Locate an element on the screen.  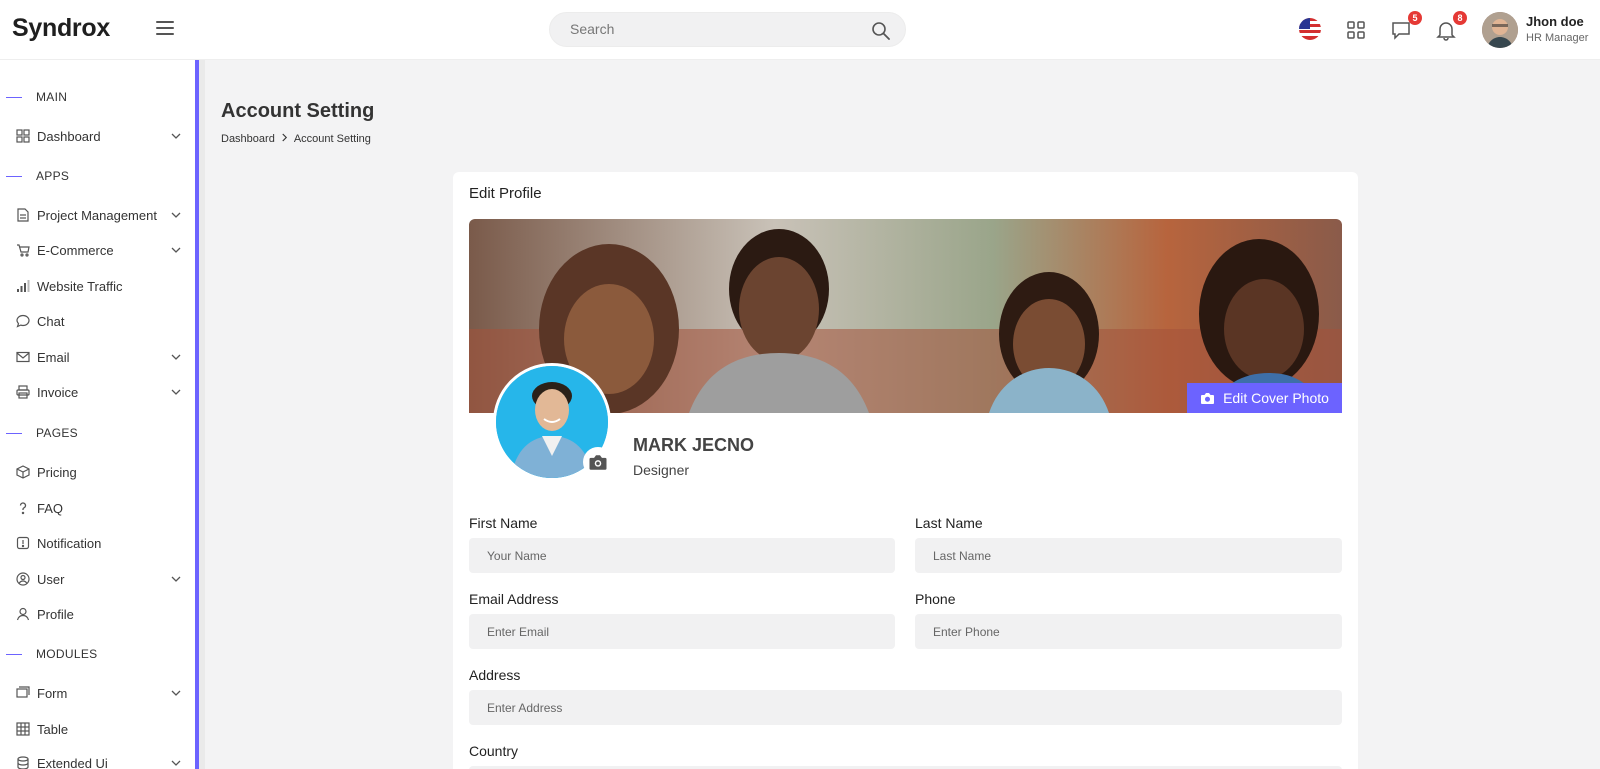
top-header: Syndrox 5 8 is located at coordinates (800, 30).